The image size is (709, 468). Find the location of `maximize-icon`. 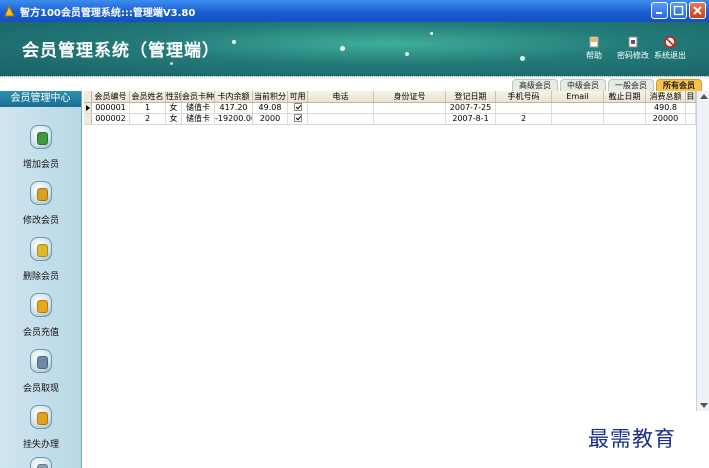

maximize-icon is located at coordinates (678, 10).